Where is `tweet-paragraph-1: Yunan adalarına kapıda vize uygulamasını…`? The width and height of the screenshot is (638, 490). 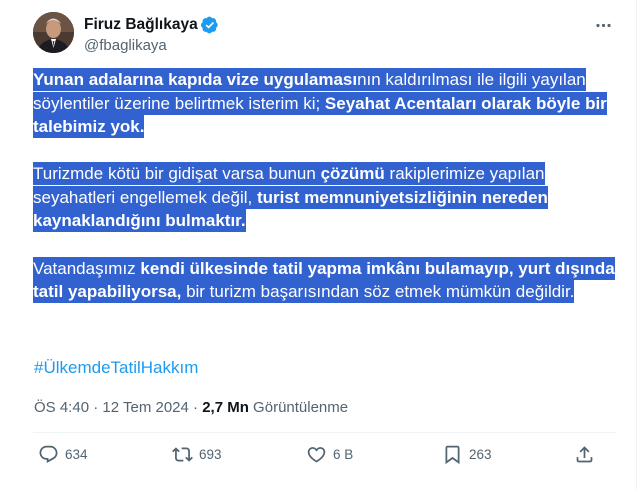 tweet-paragraph-1: Yunan adalarına kapıda vize uygulamasını… is located at coordinates (325, 103).